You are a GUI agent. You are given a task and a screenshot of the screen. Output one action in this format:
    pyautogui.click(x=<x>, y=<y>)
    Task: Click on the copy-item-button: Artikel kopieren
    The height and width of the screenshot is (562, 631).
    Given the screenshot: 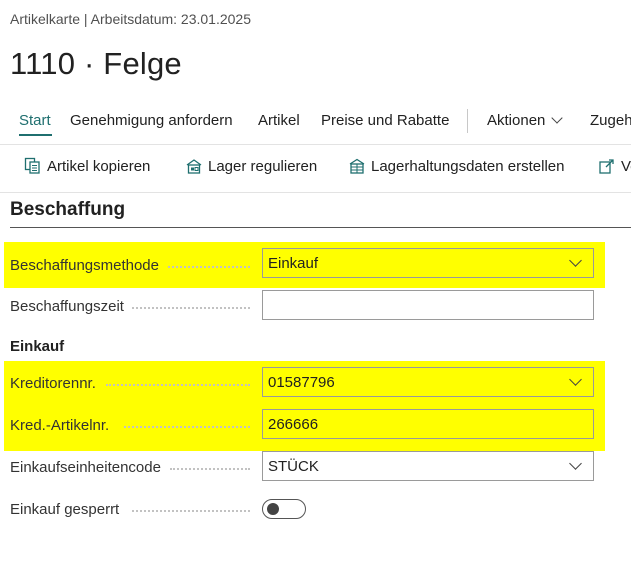 What is the action you would take?
    pyautogui.click(x=87, y=166)
    